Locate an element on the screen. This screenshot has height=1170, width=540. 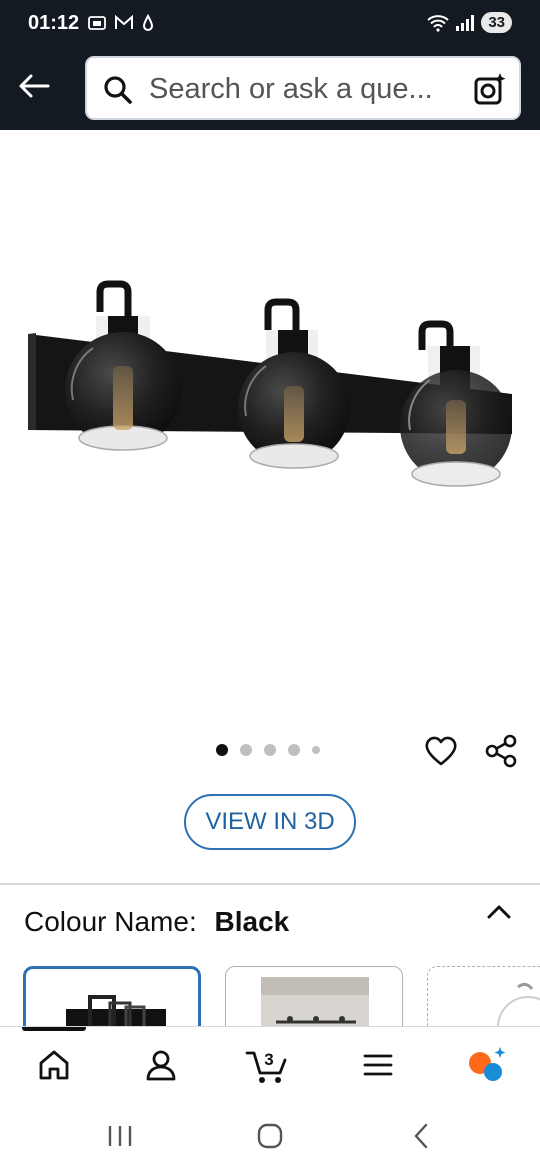
mail-icon is located at coordinates (124, 22).